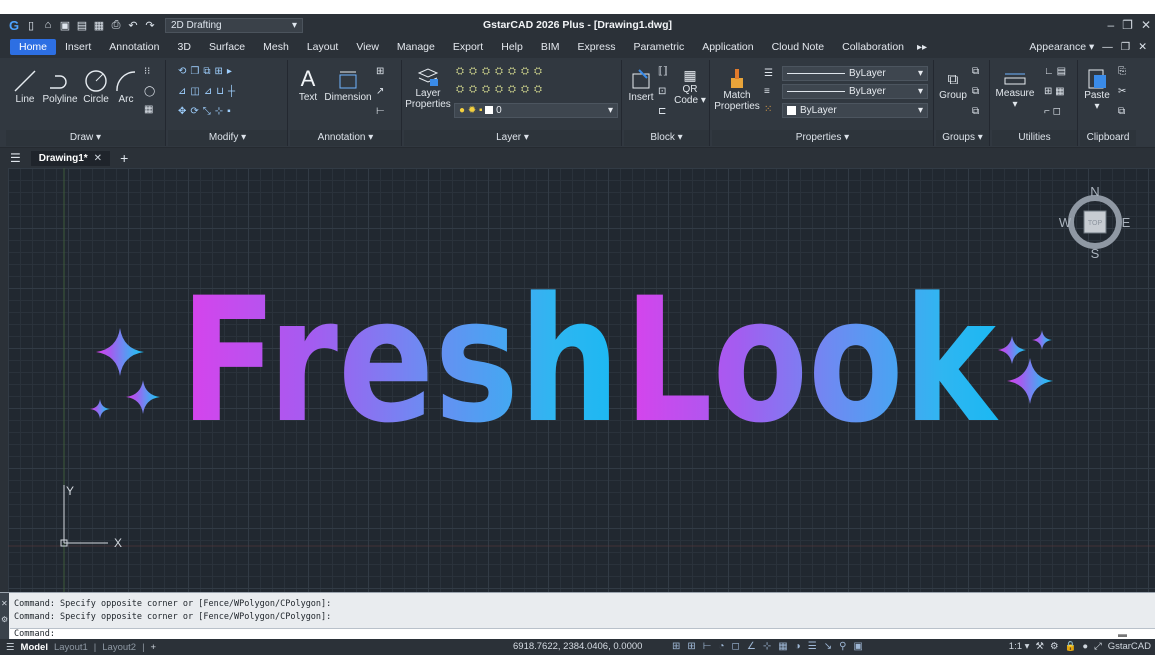 Image resolution: width=1155 pixels, height=655 pixels. I want to click on save-icon: ▣, so click(65, 25).